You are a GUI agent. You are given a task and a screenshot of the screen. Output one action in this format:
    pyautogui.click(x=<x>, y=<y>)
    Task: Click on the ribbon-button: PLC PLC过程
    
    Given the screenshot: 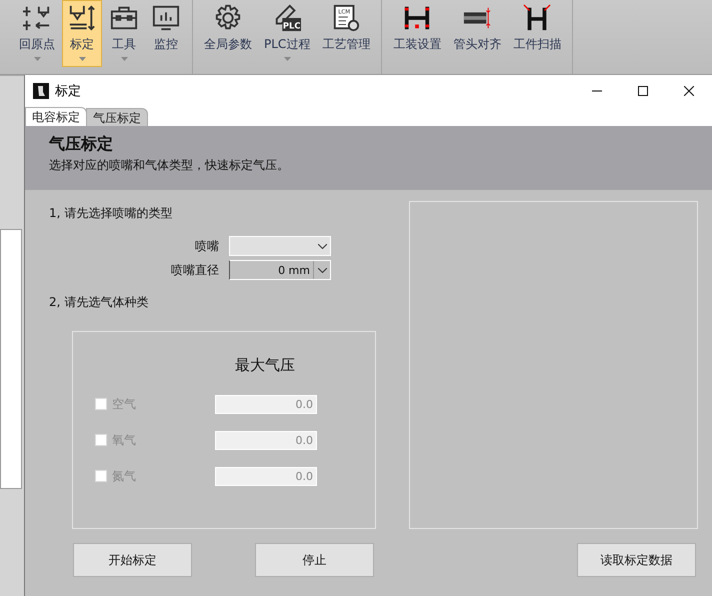 What is the action you would take?
    pyautogui.click(x=287, y=33)
    